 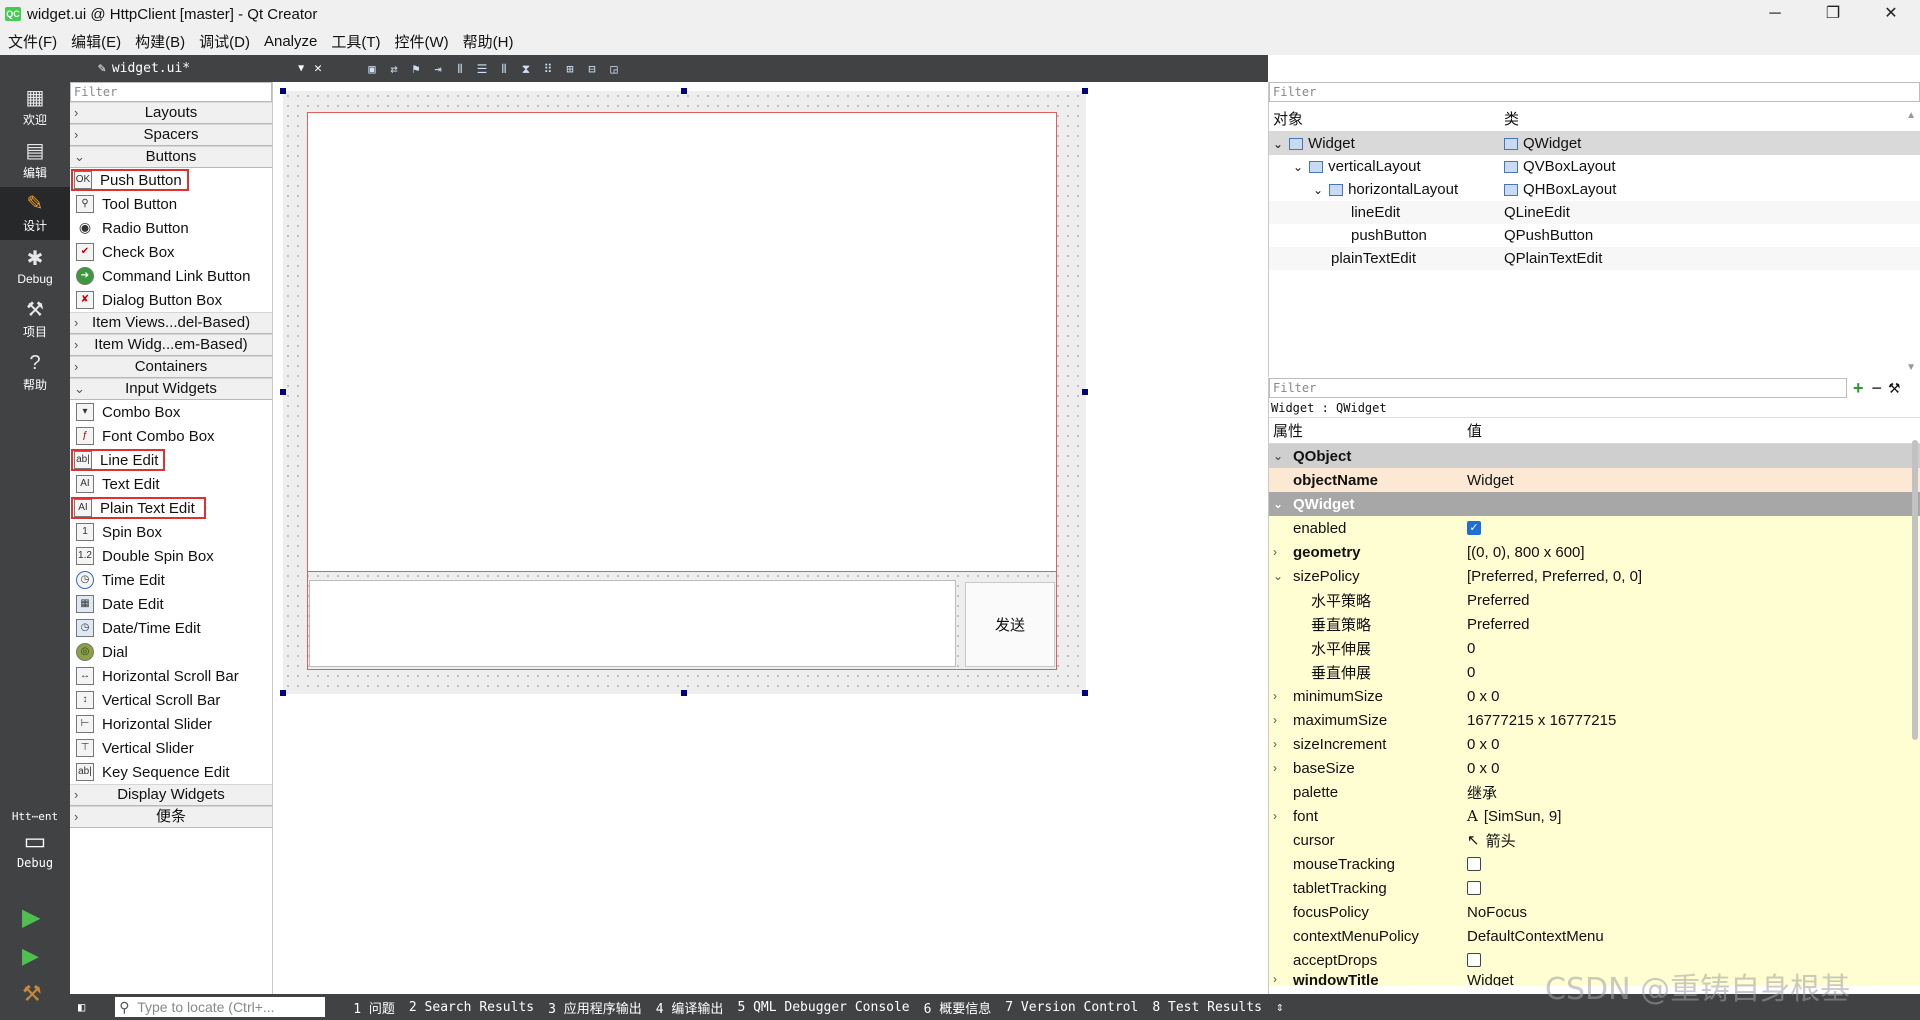 I want to click on widget-double-spin-box: 1.2 Double Spin Box, so click(x=171, y=556).